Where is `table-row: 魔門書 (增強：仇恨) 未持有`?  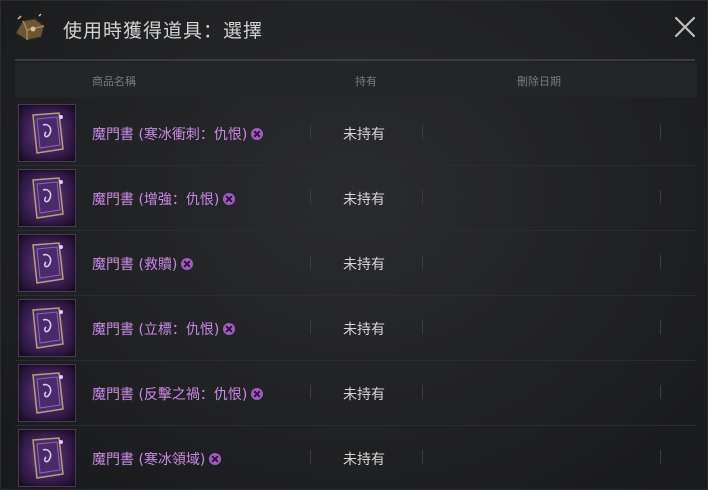
table-row: 魔門書 (增強：仇恨) 未持有 is located at coordinates (356, 198).